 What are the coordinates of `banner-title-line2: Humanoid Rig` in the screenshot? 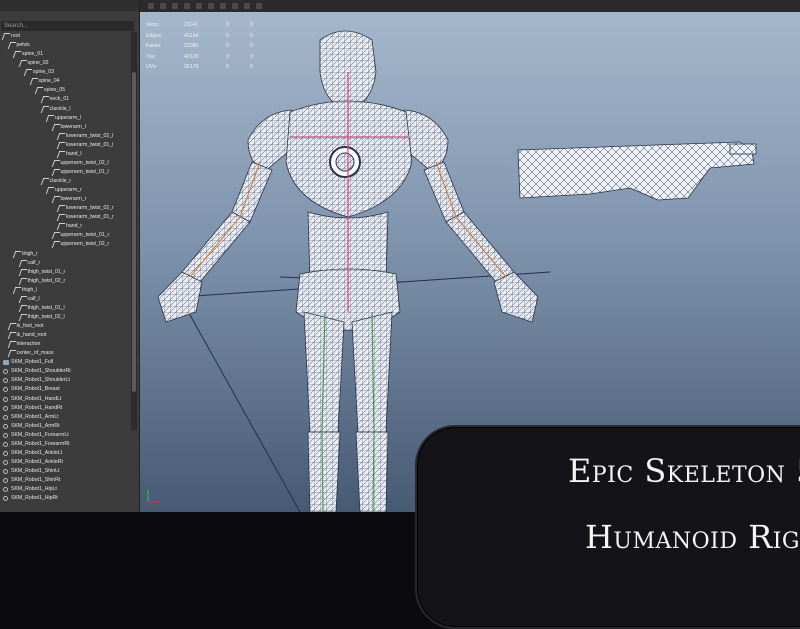 It's located at (692, 537).